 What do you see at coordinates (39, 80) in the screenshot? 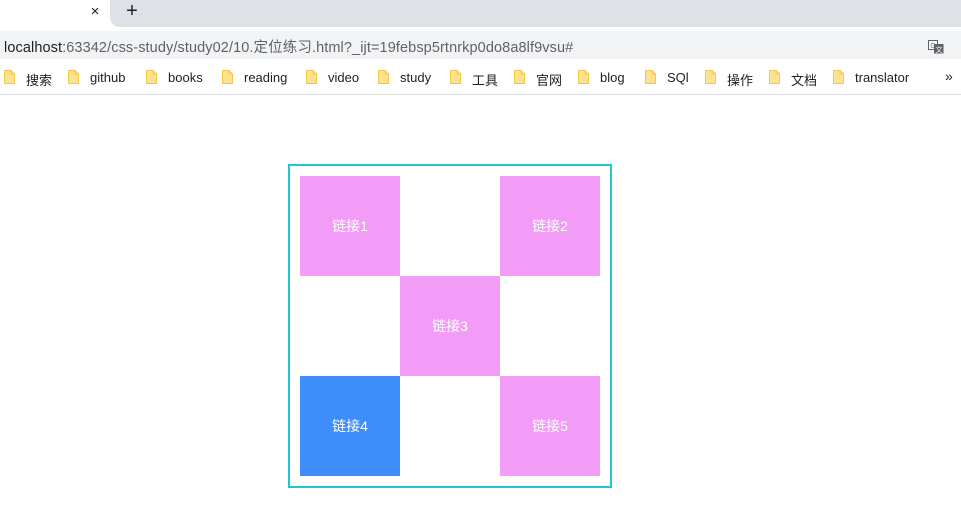
I see `bookmark-label: 搜索` at bounding box center [39, 80].